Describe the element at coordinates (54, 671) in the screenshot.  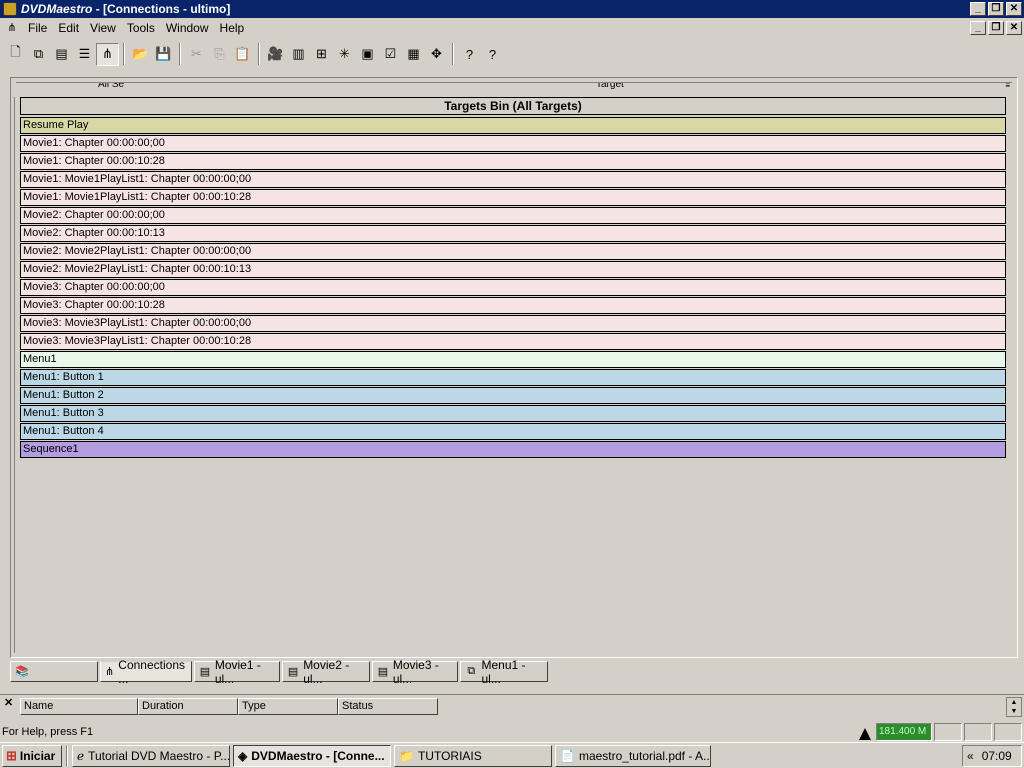
I see `tab-0: 📚` at that location.